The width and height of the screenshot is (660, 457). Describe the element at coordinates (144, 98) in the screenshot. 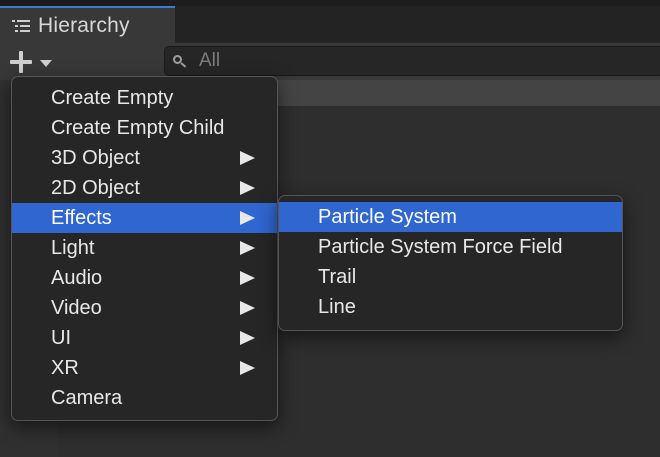

I see `menu-item-create-empty: Create Empty` at that location.